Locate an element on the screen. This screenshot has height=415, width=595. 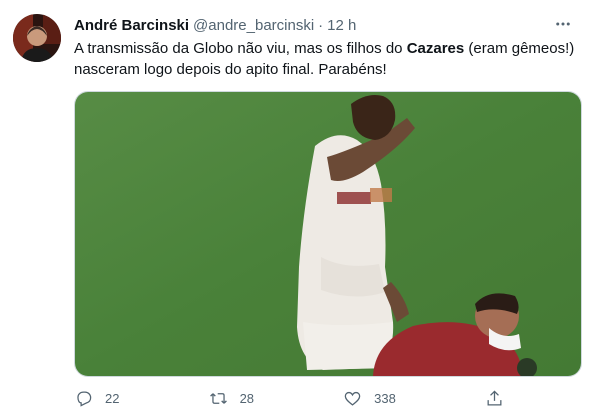
more-icon is located at coordinates (563, 24).